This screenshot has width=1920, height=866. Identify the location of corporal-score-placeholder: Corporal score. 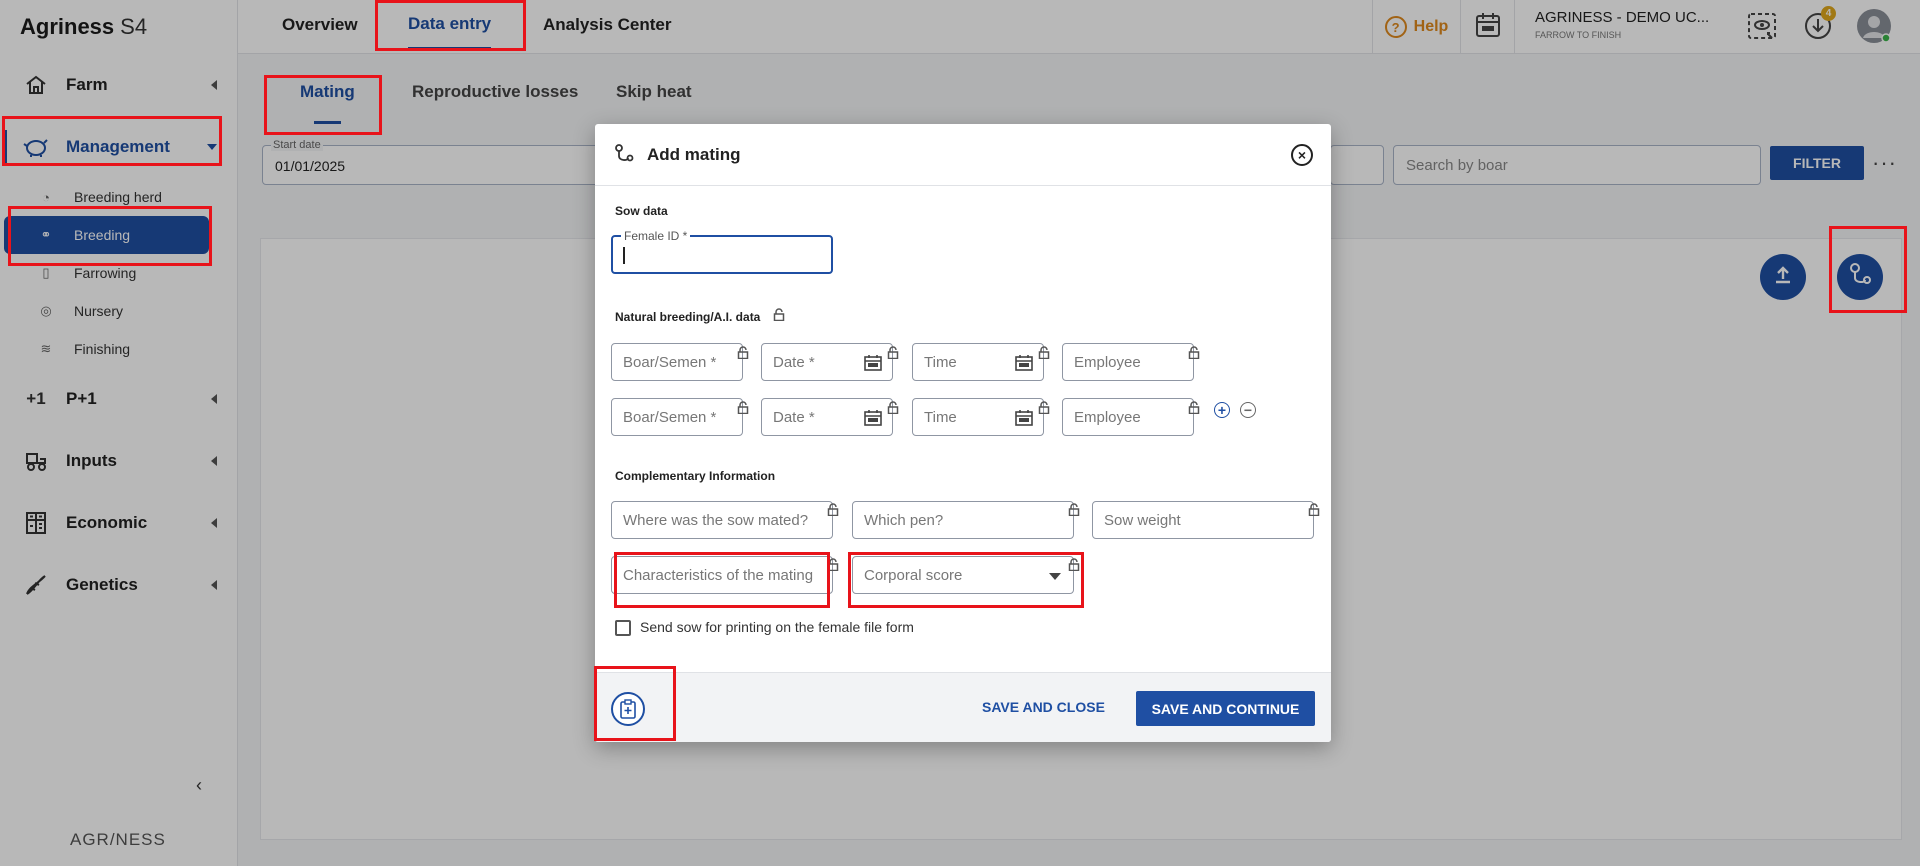
(913, 575).